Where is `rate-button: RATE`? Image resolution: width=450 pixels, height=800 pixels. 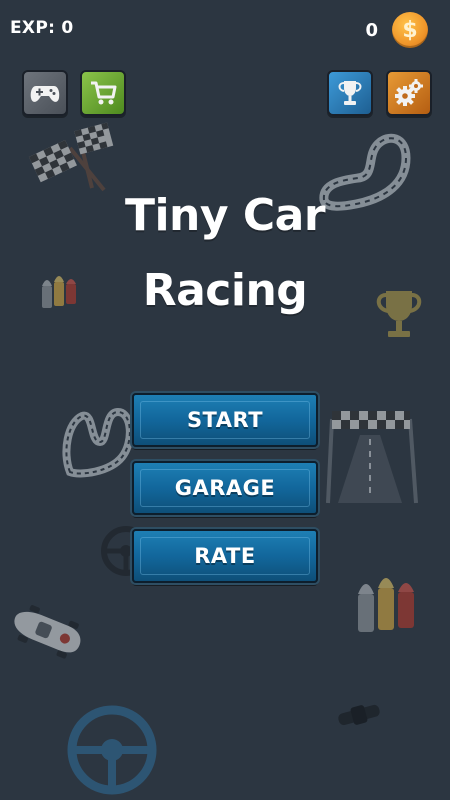 rate-button: RATE is located at coordinates (225, 556).